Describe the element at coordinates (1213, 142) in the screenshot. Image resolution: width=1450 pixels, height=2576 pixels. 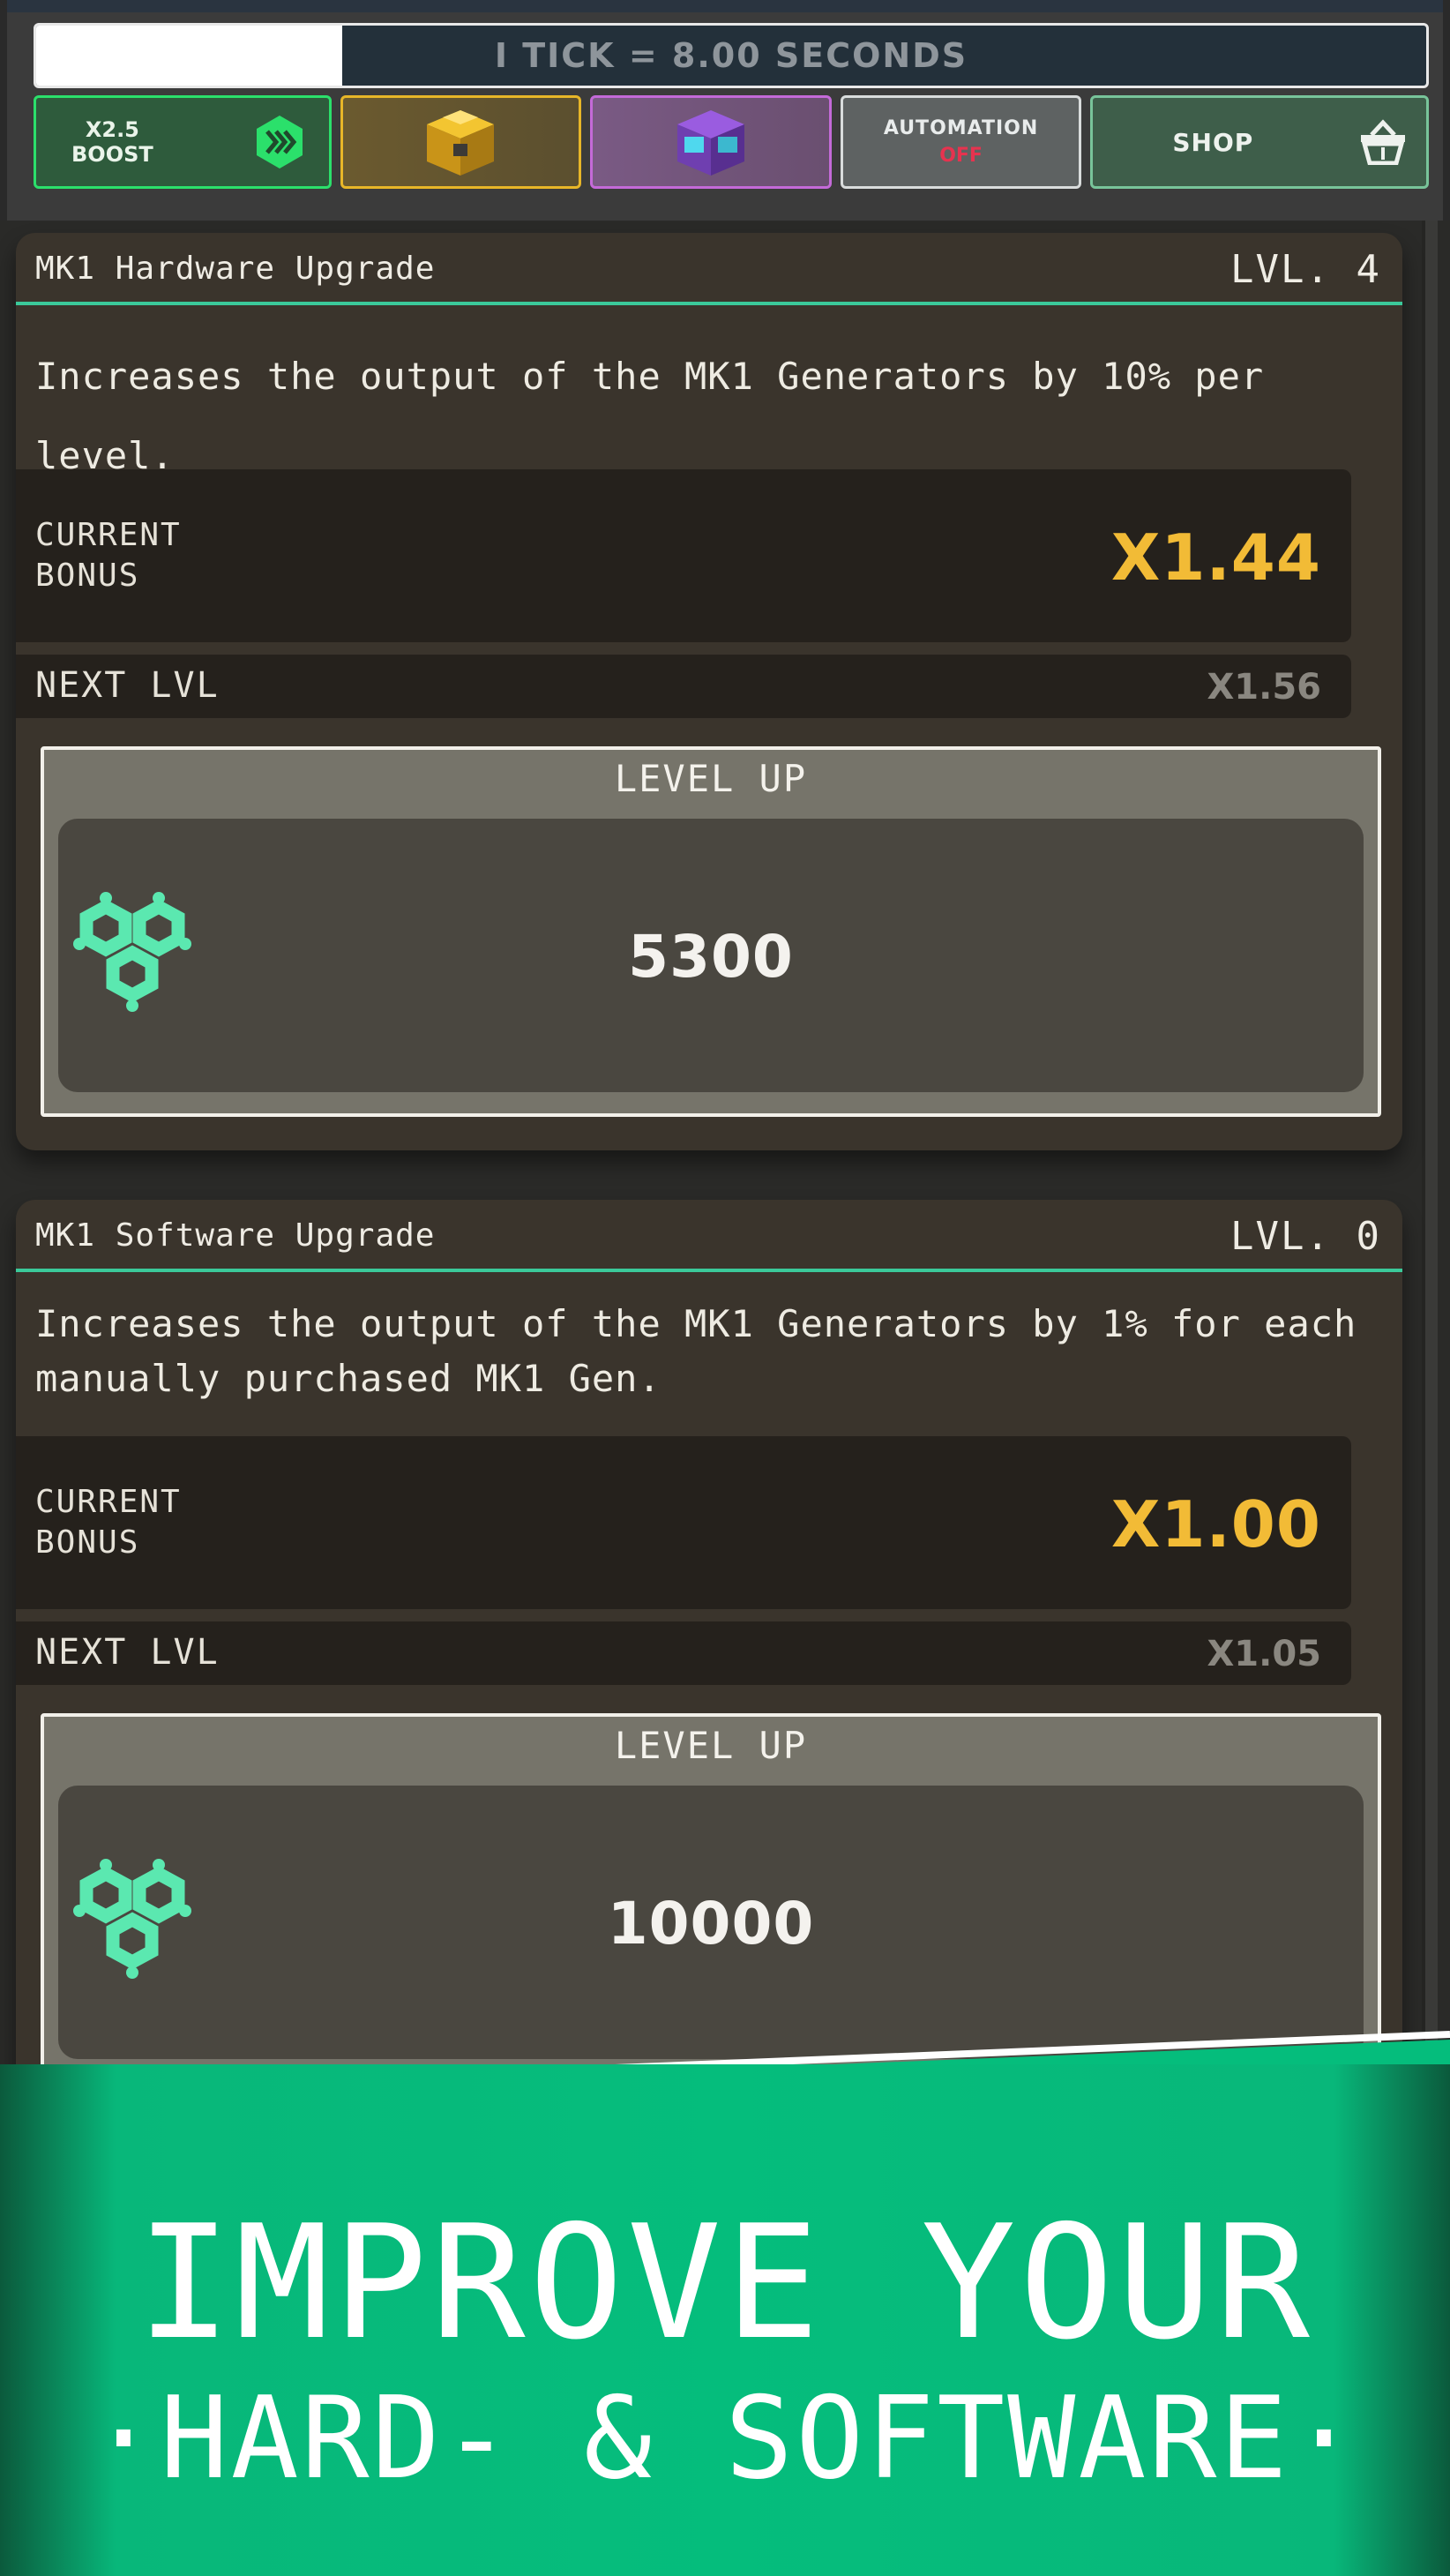
I see `shop-label: SHOP` at that location.